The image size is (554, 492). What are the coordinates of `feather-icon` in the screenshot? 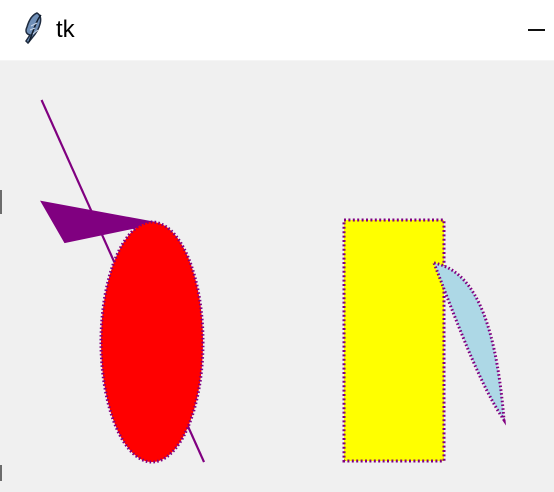 It's located at (33, 28).